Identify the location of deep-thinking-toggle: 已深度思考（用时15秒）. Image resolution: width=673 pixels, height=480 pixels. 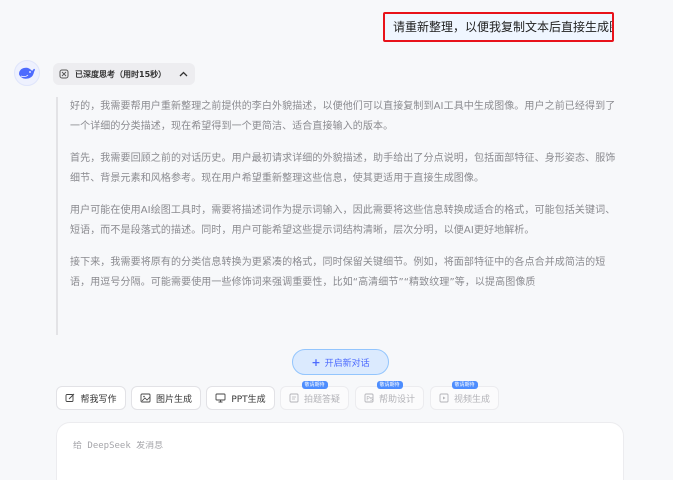
(124, 74).